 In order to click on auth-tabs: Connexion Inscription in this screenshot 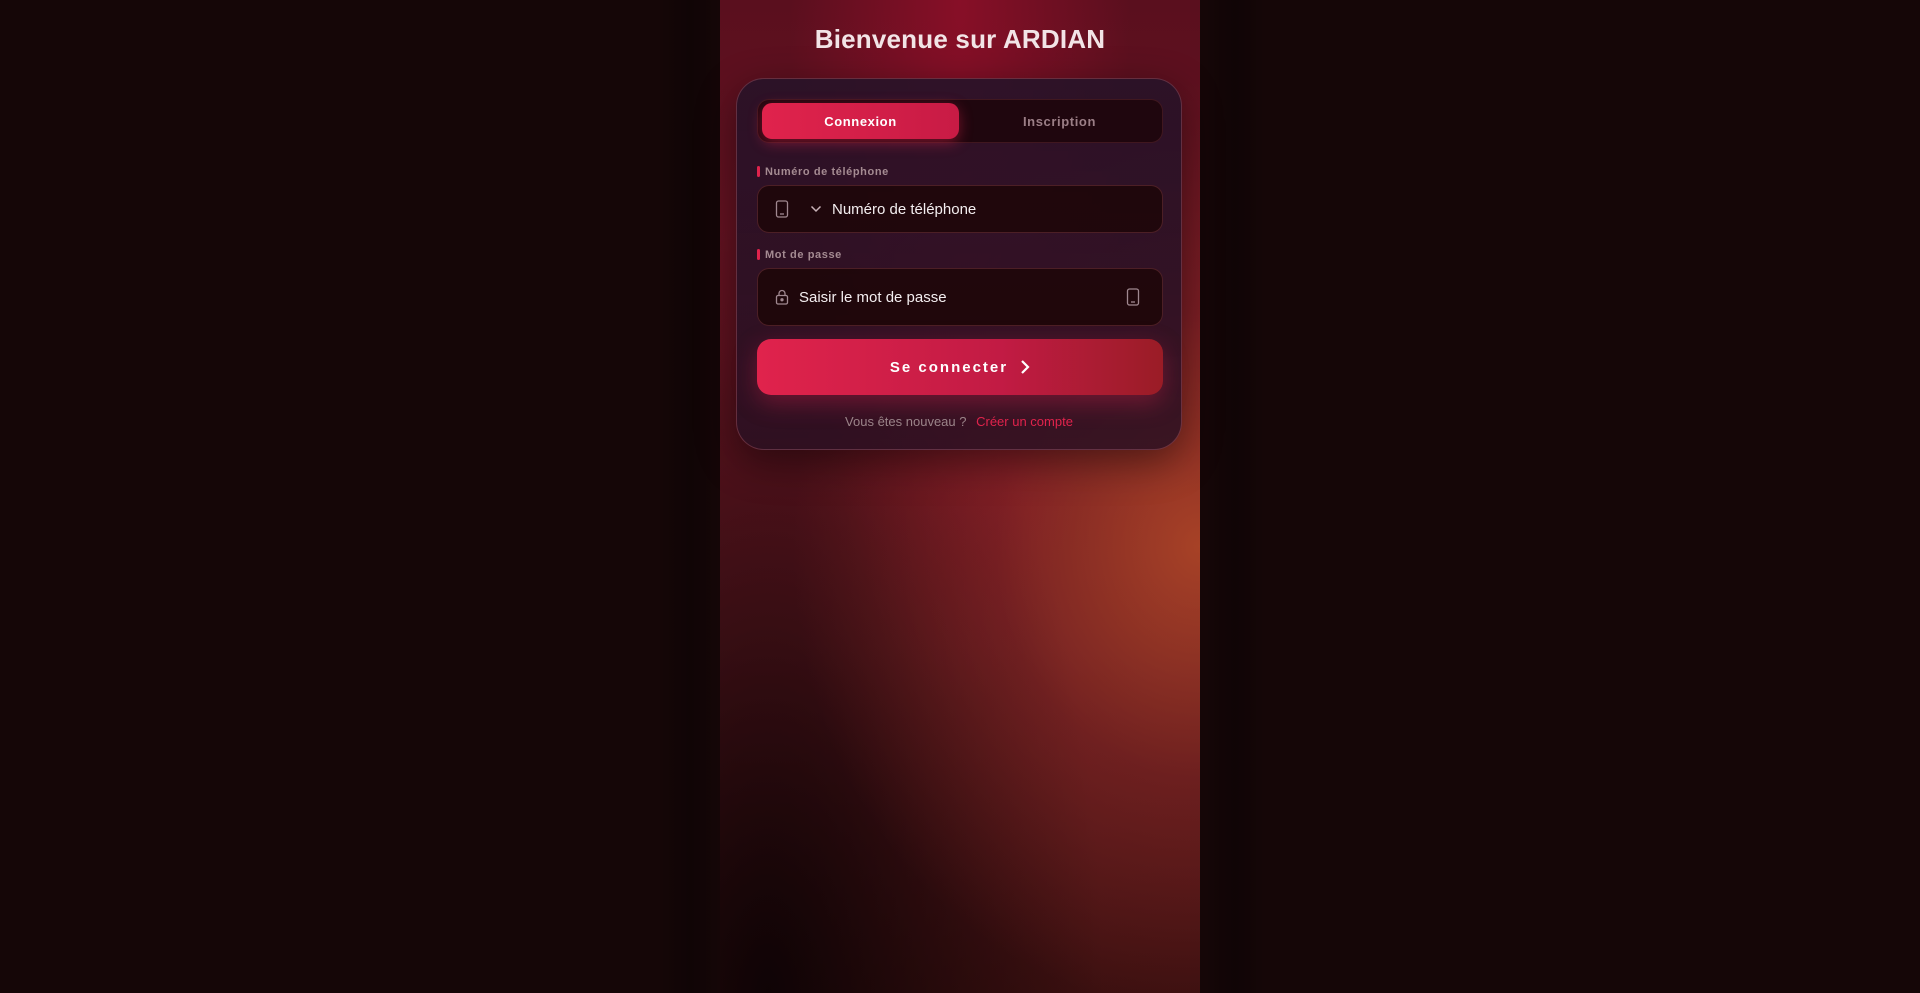, I will do `click(960, 121)`.